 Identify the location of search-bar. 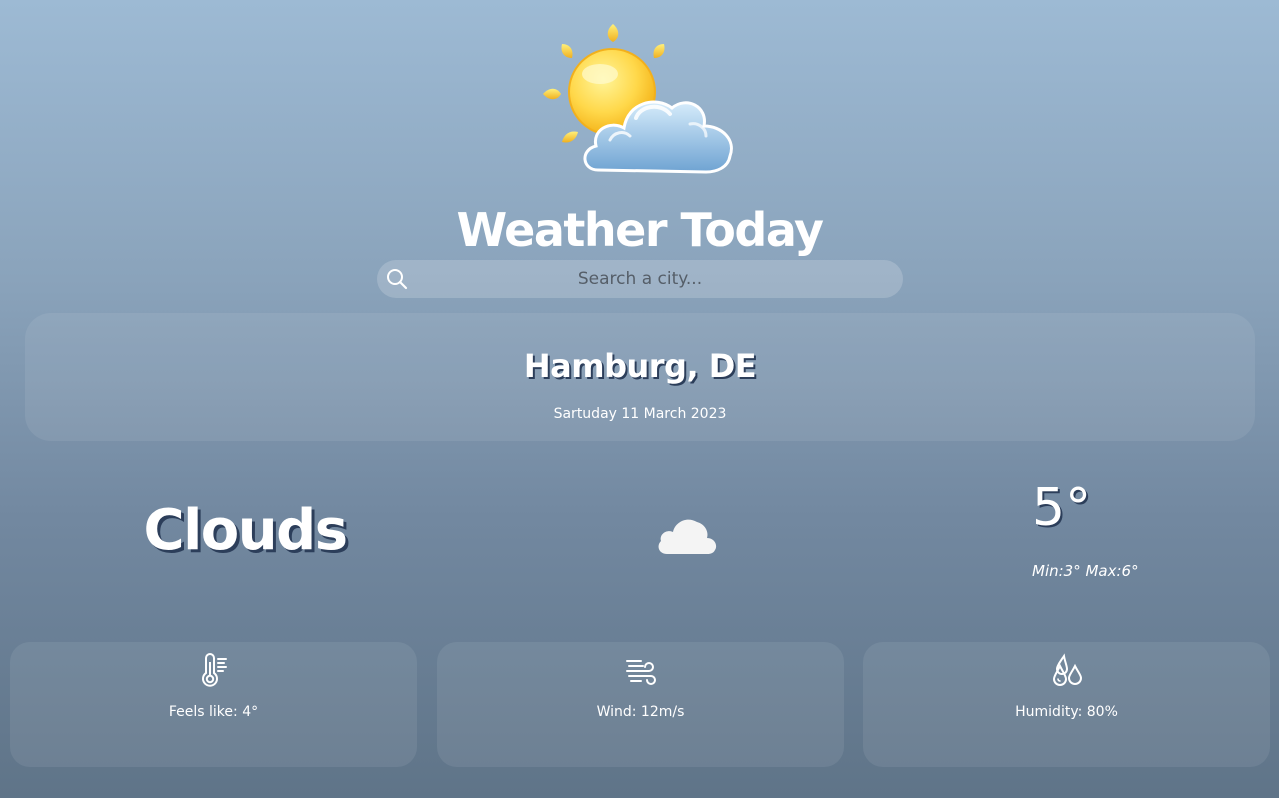
(640, 279).